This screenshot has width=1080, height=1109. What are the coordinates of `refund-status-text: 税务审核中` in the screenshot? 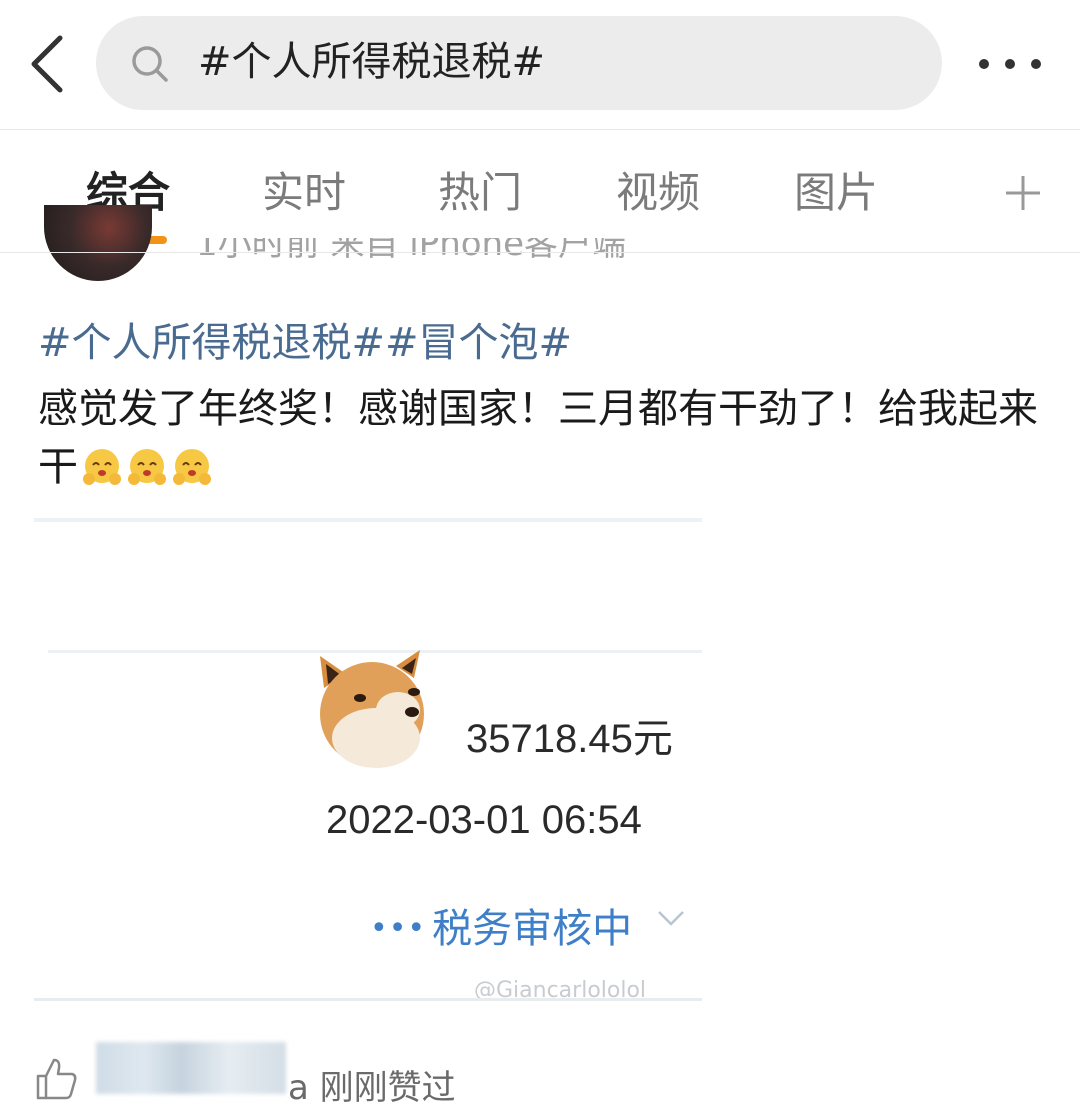 It's located at (532, 929).